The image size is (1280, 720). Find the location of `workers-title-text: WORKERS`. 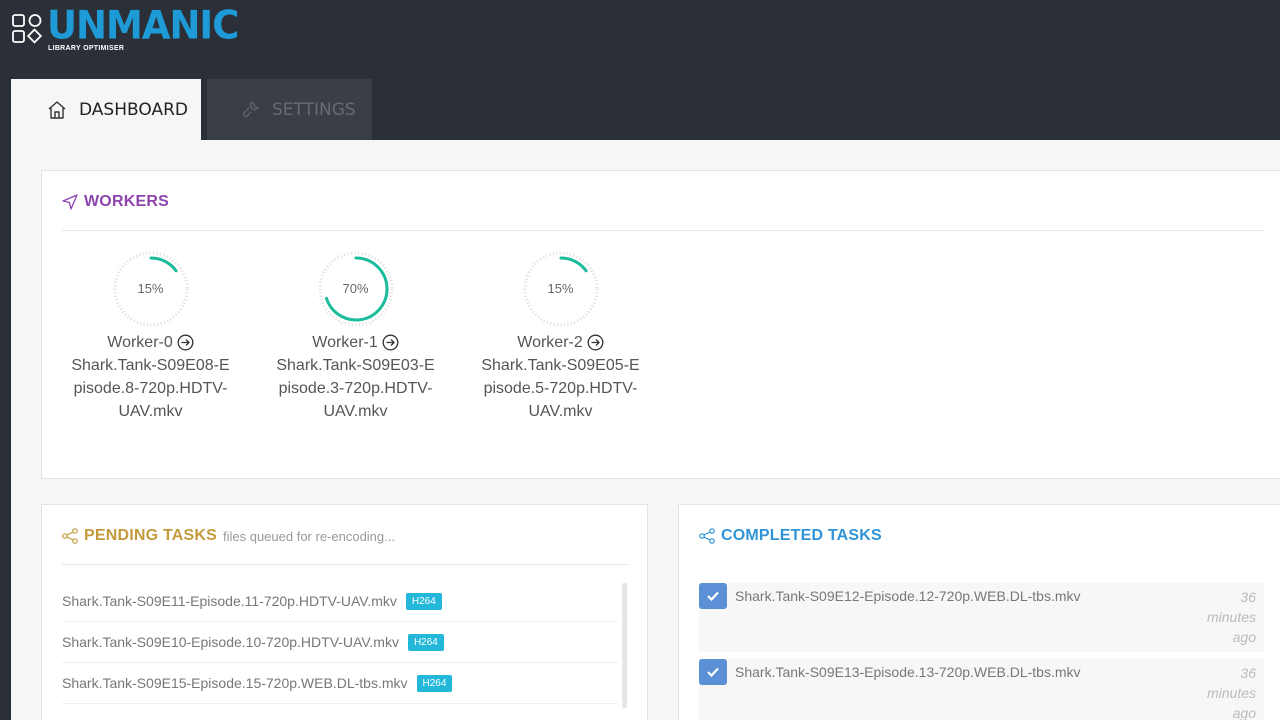

workers-title-text: WORKERS is located at coordinates (126, 201).